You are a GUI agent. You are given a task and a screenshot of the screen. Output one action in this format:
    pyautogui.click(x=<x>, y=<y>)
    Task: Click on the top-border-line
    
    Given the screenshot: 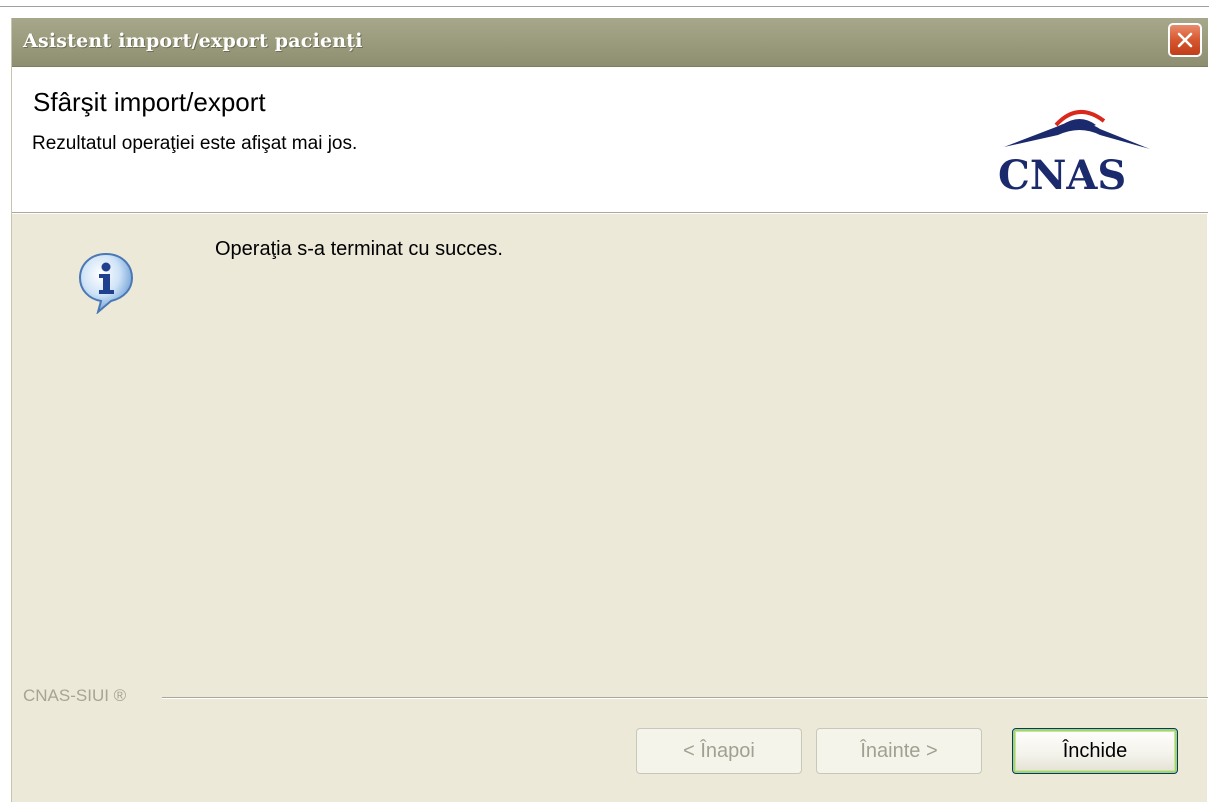 What is the action you would take?
    pyautogui.click(x=604, y=6)
    